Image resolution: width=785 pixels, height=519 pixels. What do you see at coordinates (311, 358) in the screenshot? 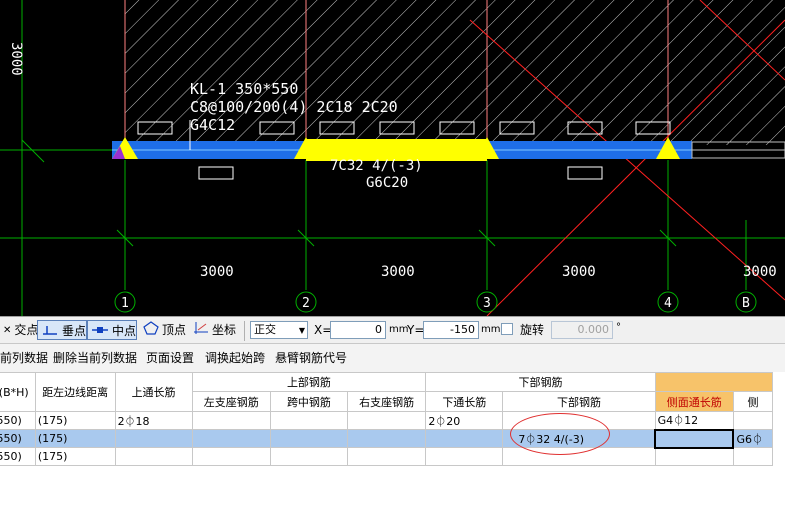
I see `cantilever-rebar-code-button: 悬臂钢筋代号` at bounding box center [311, 358].